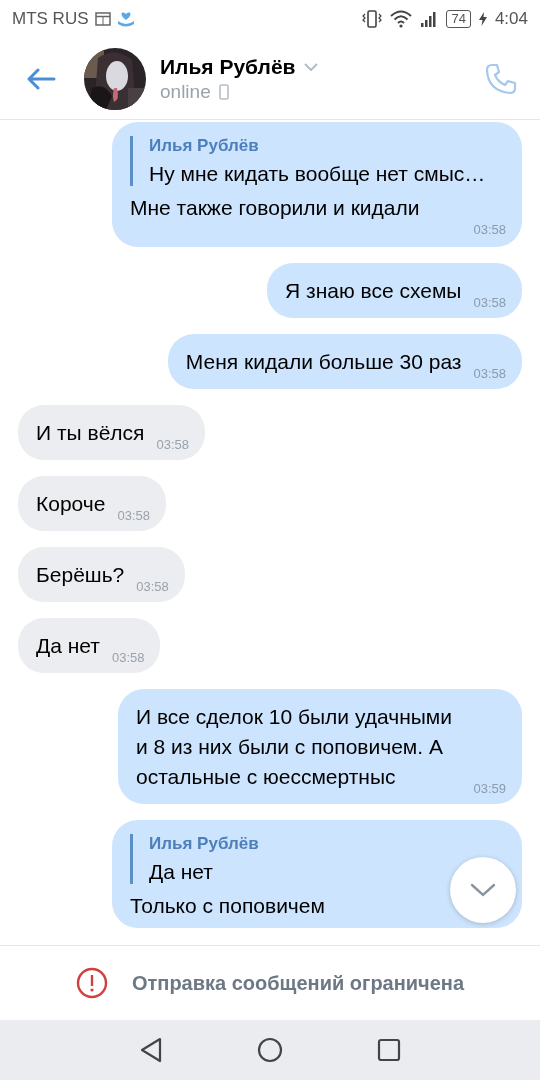 Image resolution: width=540 pixels, height=1080 pixels. I want to click on message-bubble: Я знаю все схемы 03:58, so click(394, 290).